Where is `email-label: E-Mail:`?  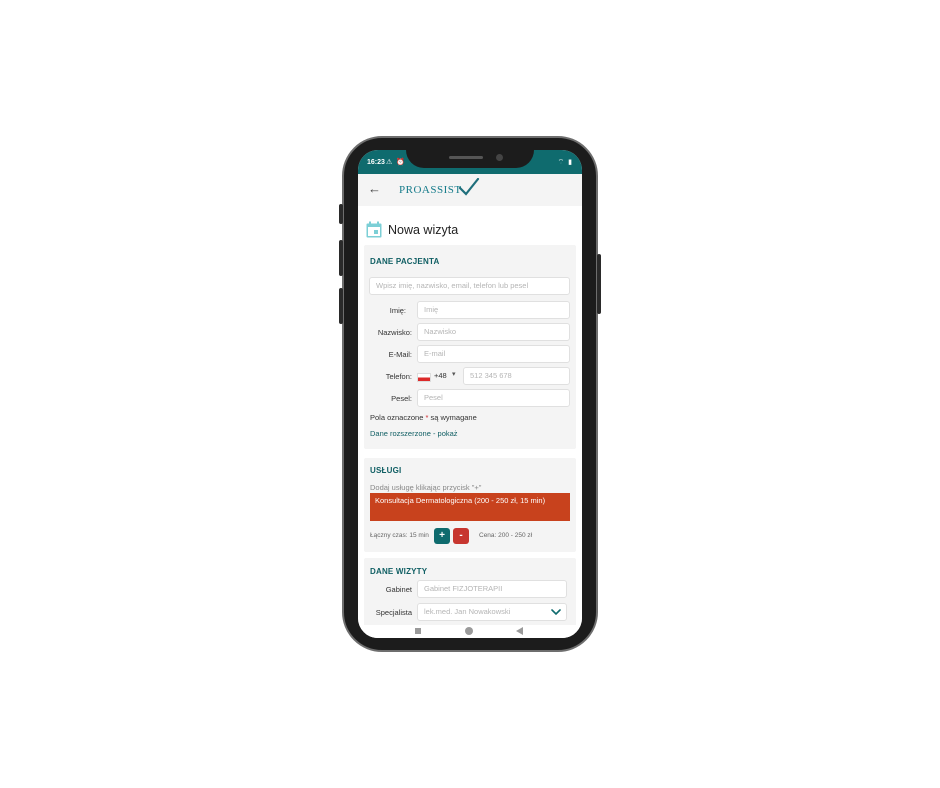
email-label: E-Mail: is located at coordinates (400, 354).